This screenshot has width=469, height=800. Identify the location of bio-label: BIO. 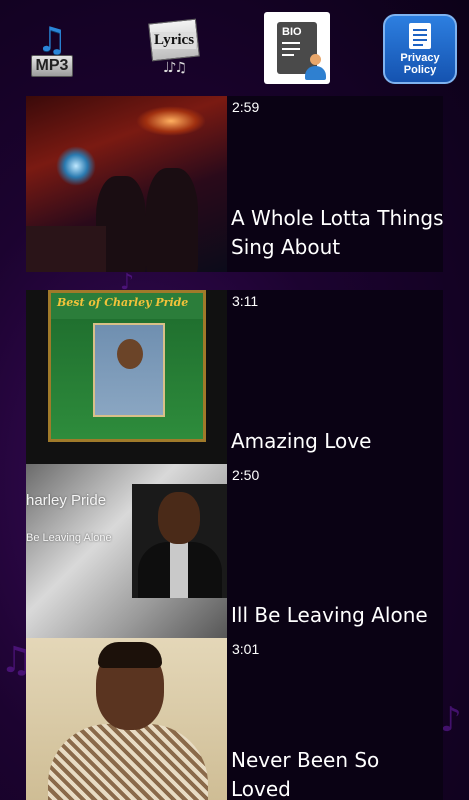
(292, 32).